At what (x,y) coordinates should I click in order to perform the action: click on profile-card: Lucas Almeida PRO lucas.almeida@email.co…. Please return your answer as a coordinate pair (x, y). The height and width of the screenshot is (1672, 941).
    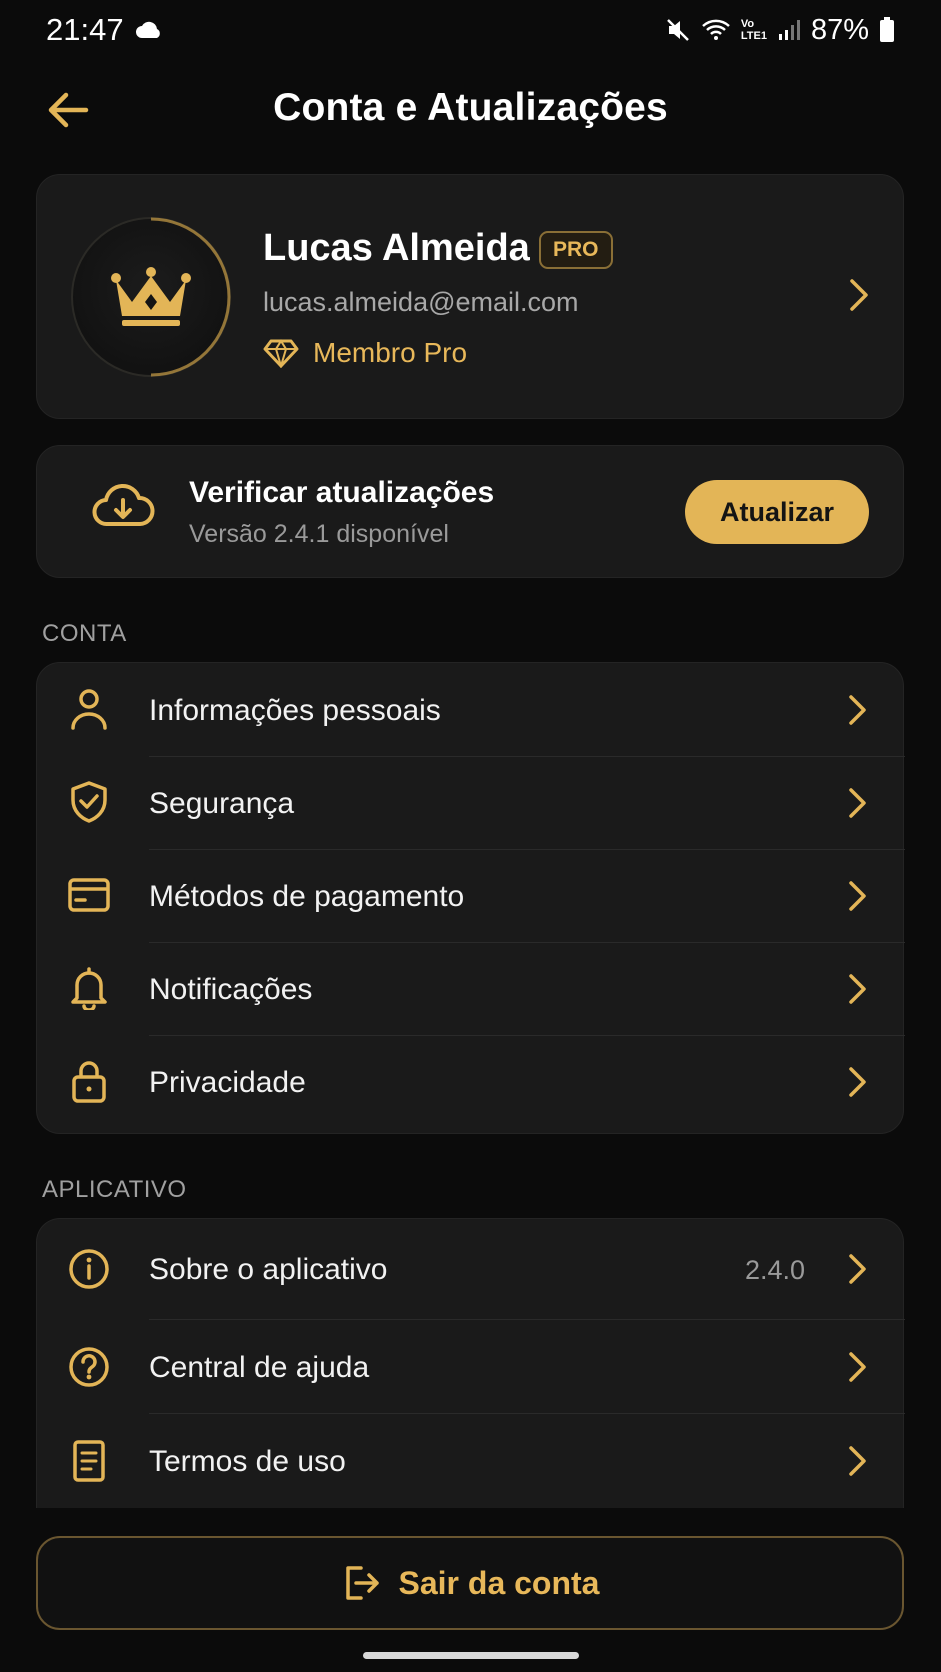
    Looking at the image, I should click on (470, 296).